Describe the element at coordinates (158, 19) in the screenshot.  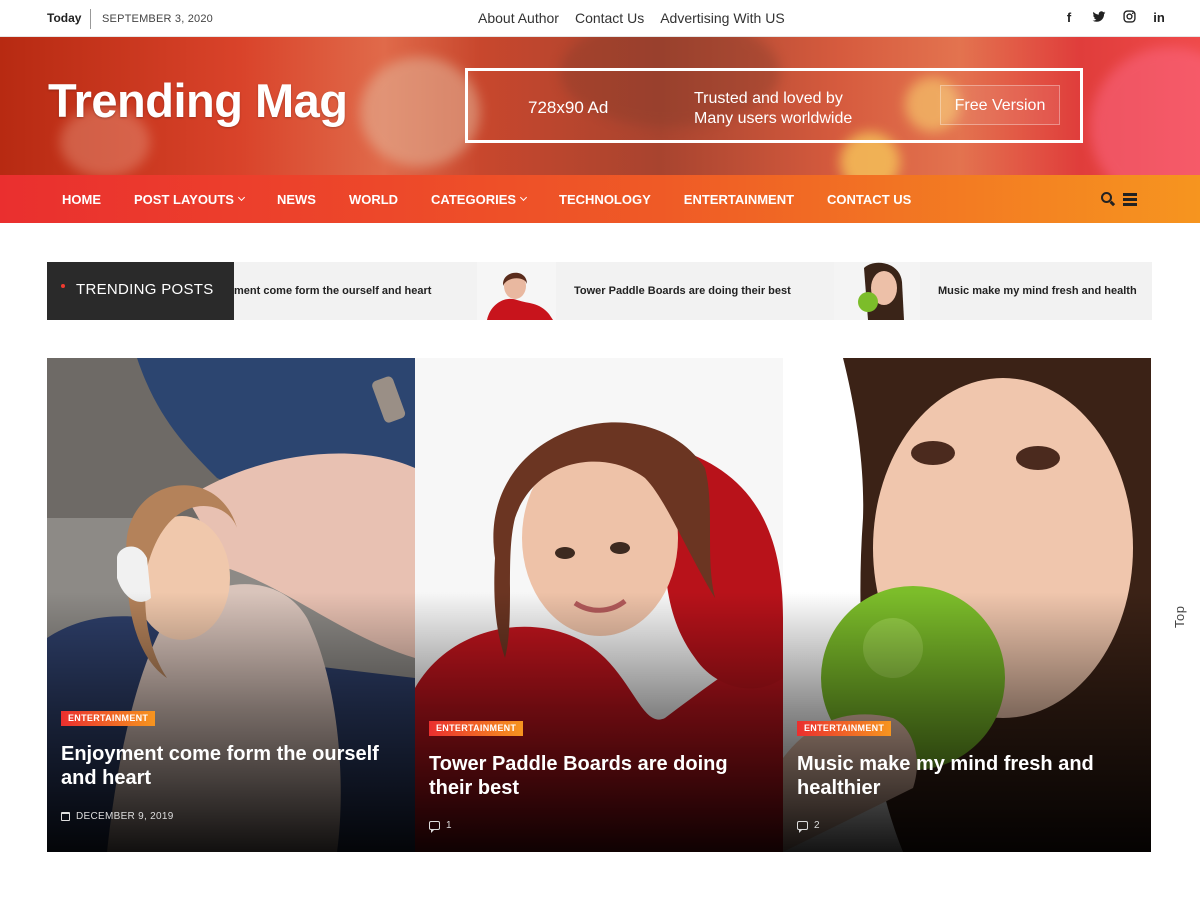
I see `current-date: SEPTEMBER 3, 2020` at that location.